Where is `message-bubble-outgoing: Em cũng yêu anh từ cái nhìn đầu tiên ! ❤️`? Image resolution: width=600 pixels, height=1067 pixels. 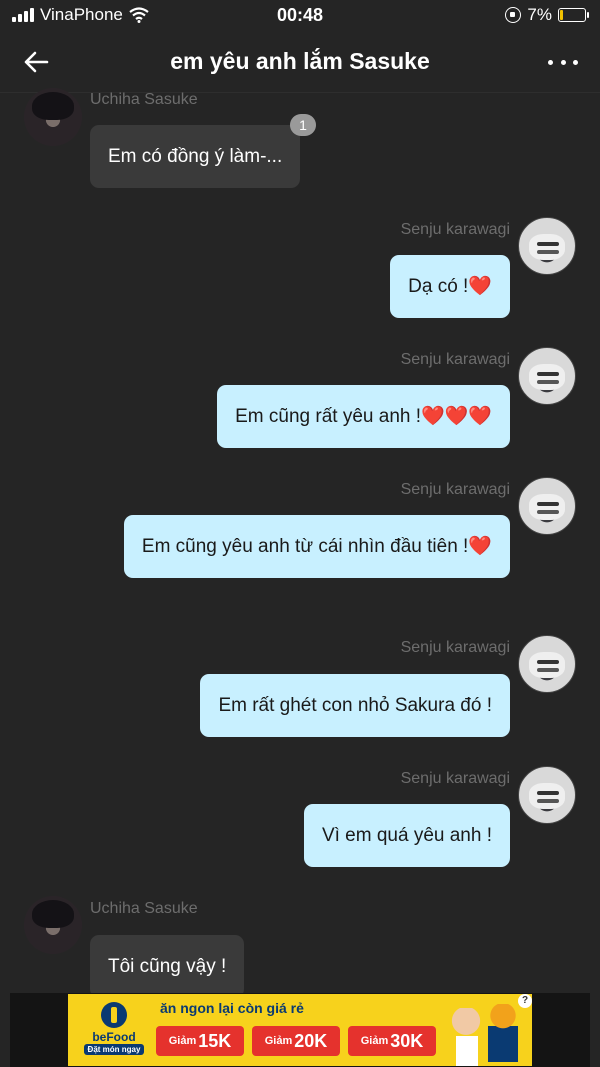
message-bubble-outgoing: Em cũng yêu anh từ cái nhìn đầu tiên ! ❤️ is located at coordinates (316, 546).